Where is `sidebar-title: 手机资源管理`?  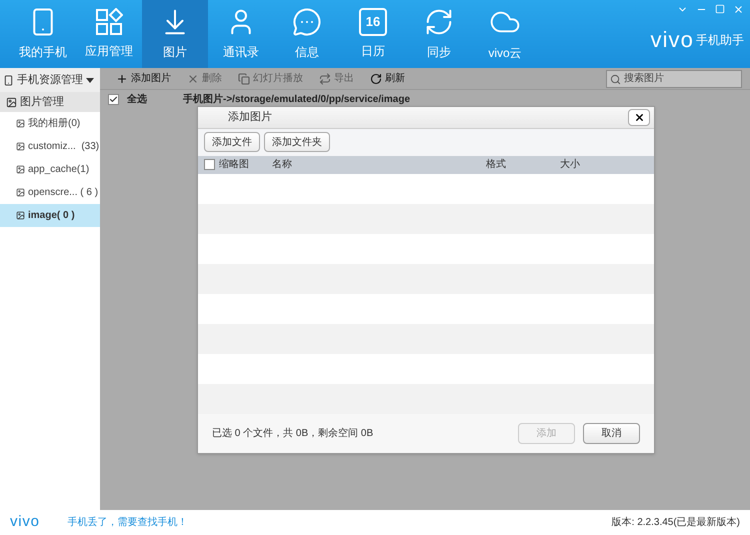 sidebar-title: 手机资源管理 is located at coordinates (50, 80).